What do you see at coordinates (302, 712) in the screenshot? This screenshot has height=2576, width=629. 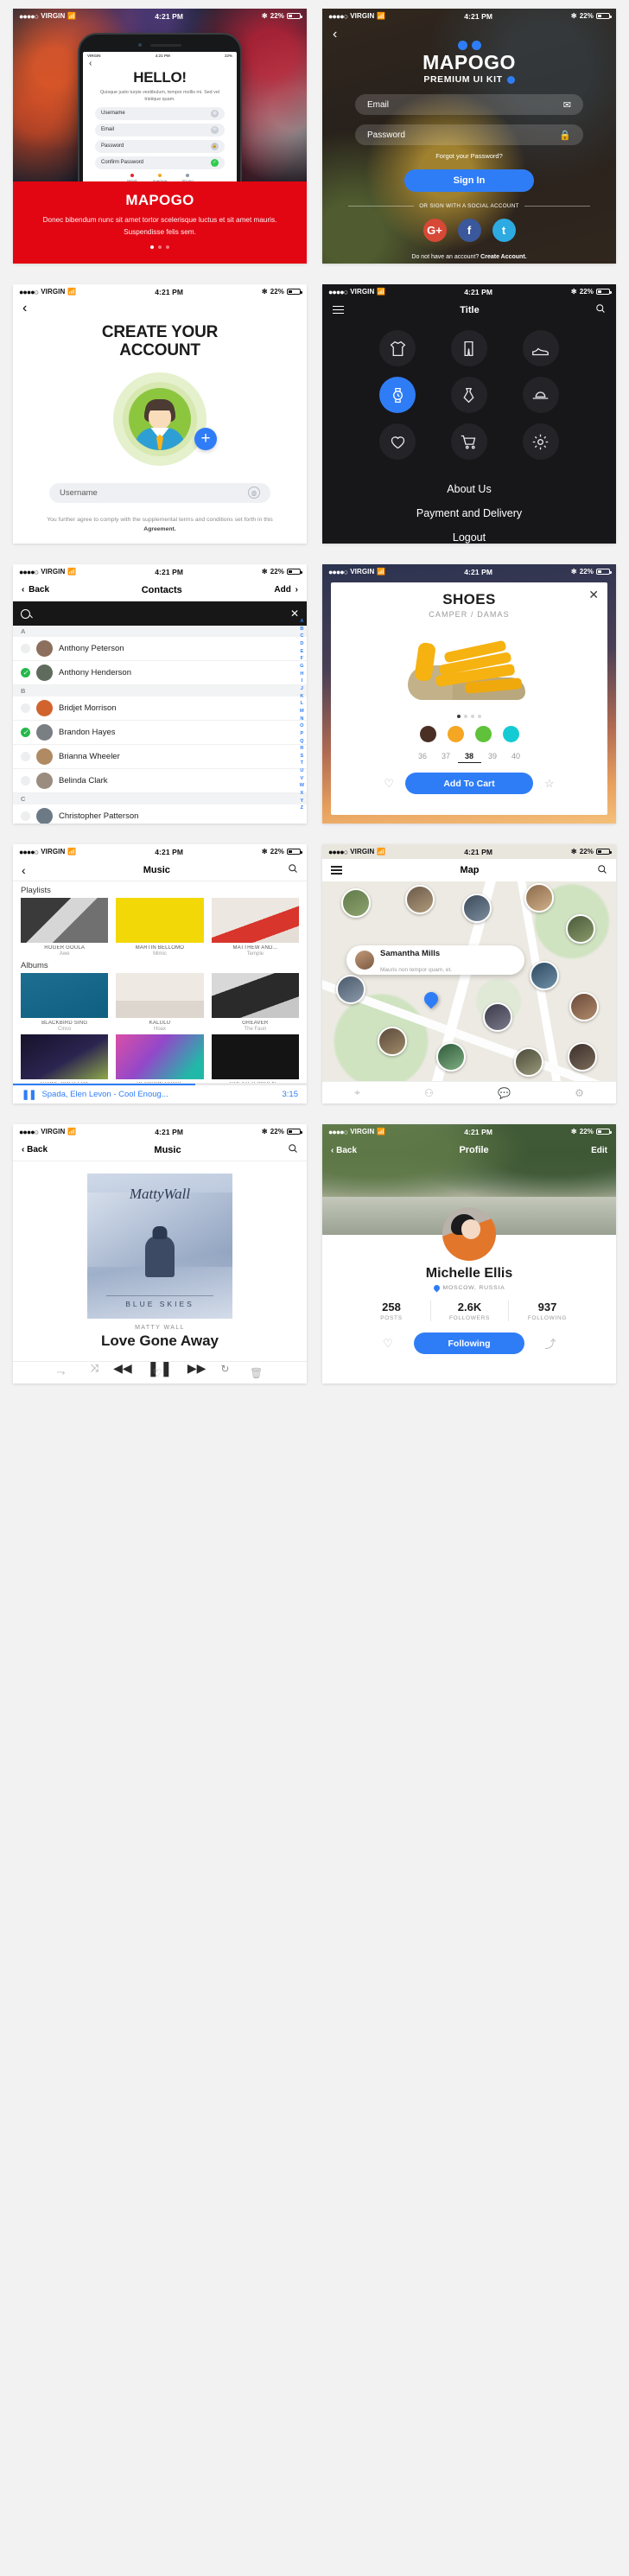 I see `alphabet-letter: M` at bounding box center [302, 712].